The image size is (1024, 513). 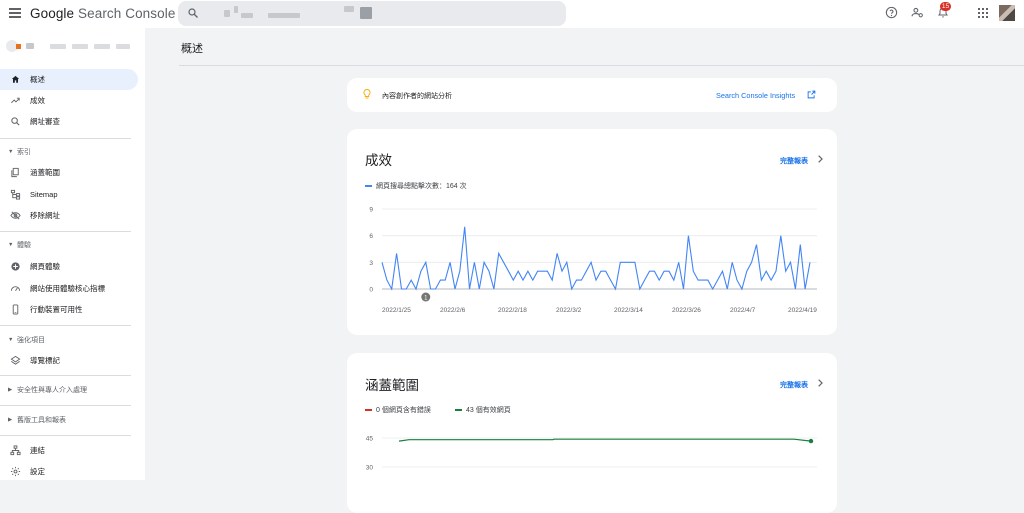 What do you see at coordinates (15, 13) in the screenshot?
I see `menu-icon` at bounding box center [15, 13].